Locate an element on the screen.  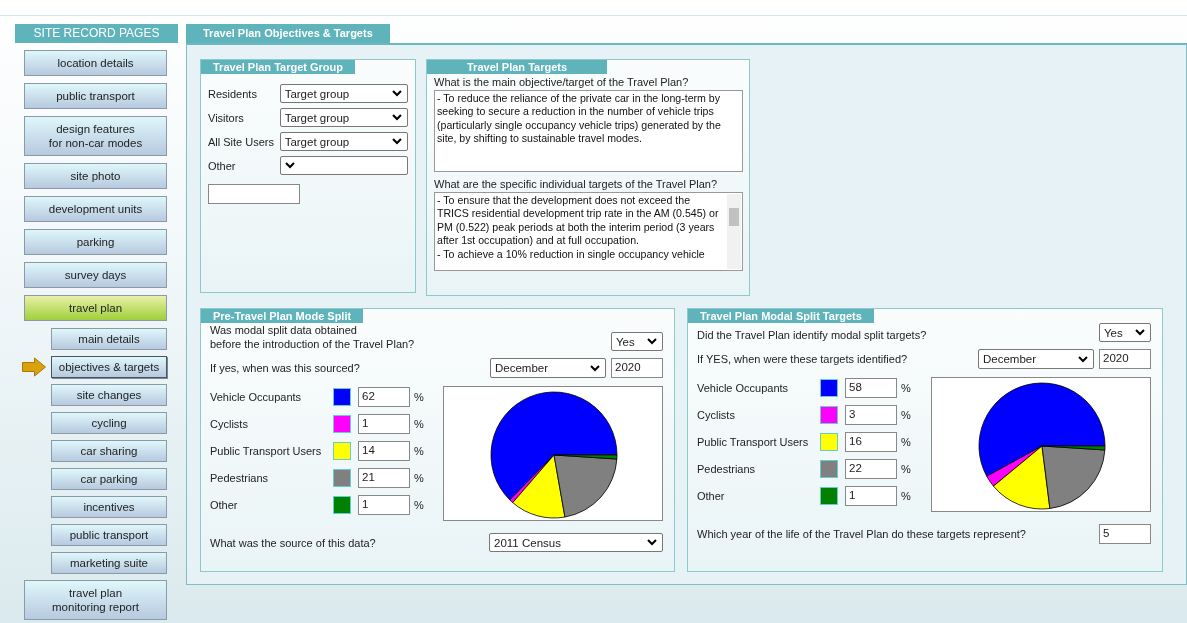
nav-button: location details is located at coordinates (95, 63).